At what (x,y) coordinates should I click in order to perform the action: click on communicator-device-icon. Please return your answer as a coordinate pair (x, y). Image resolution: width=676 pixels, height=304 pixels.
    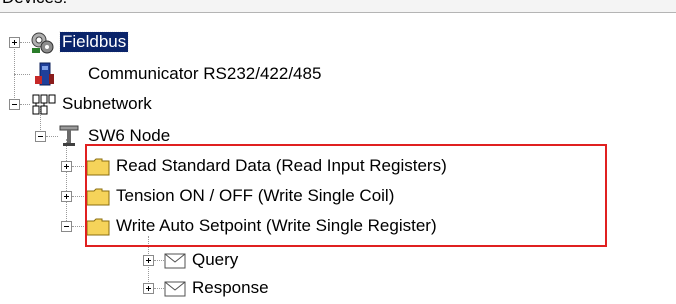
    Looking at the image, I should click on (44, 74).